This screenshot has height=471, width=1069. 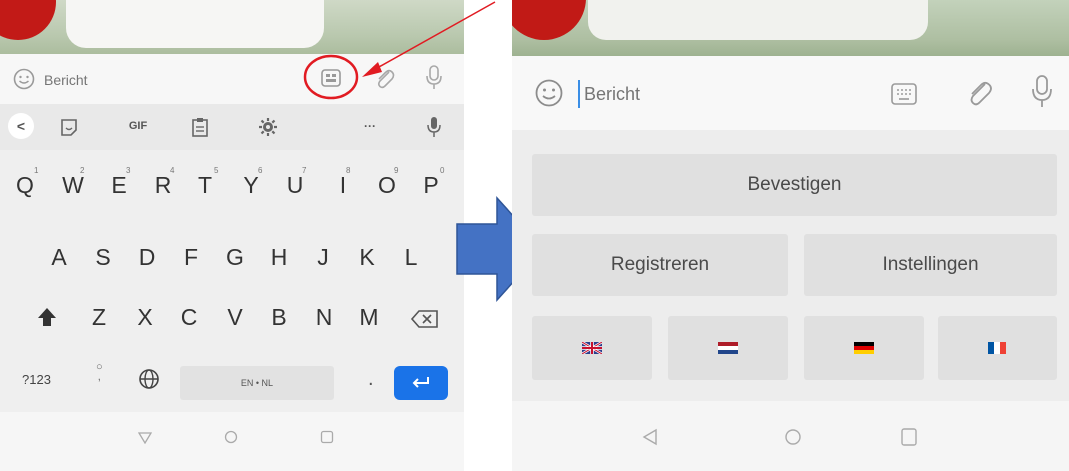 What do you see at coordinates (205, 185) in the screenshot?
I see `key-t: T` at bounding box center [205, 185].